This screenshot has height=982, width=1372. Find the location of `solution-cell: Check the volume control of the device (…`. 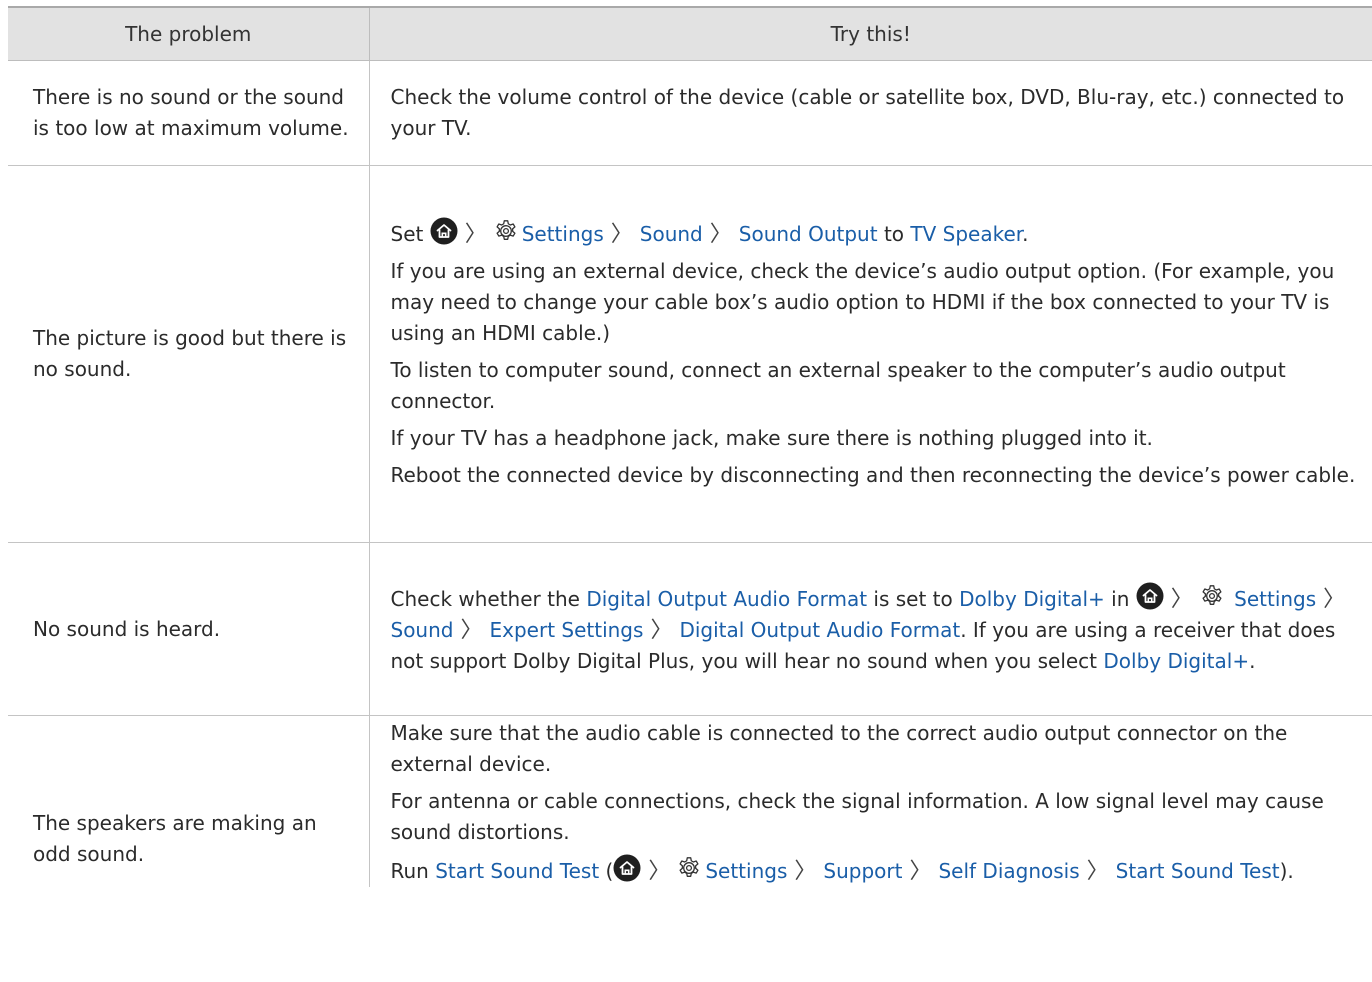

solution-cell: Check the volume control of the device (… is located at coordinates (870, 113).